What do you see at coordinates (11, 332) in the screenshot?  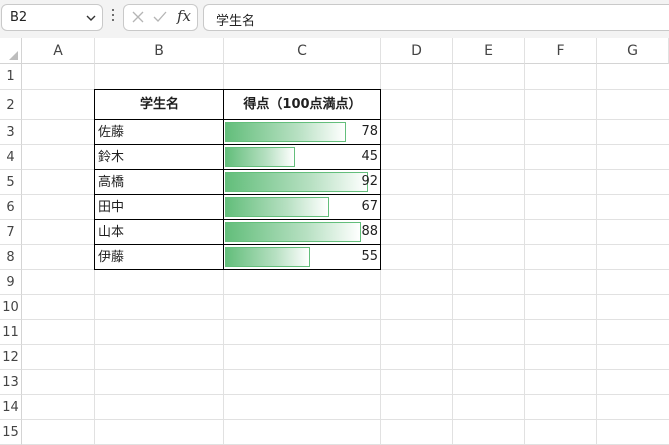 I see `row-header-11: 11` at bounding box center [11, 332].